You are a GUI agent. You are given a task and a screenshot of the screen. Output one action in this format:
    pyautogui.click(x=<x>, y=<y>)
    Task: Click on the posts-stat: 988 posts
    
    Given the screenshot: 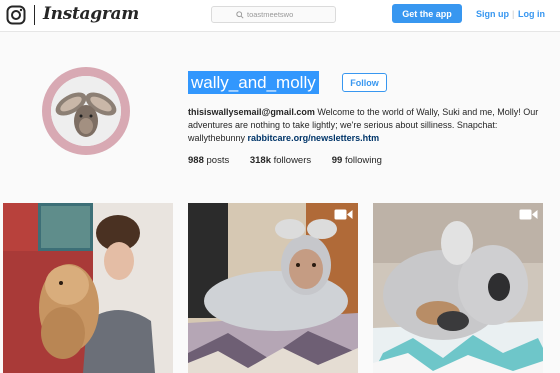 What is the action you would take?
    pyautogui.click(x=208, y=160)
    